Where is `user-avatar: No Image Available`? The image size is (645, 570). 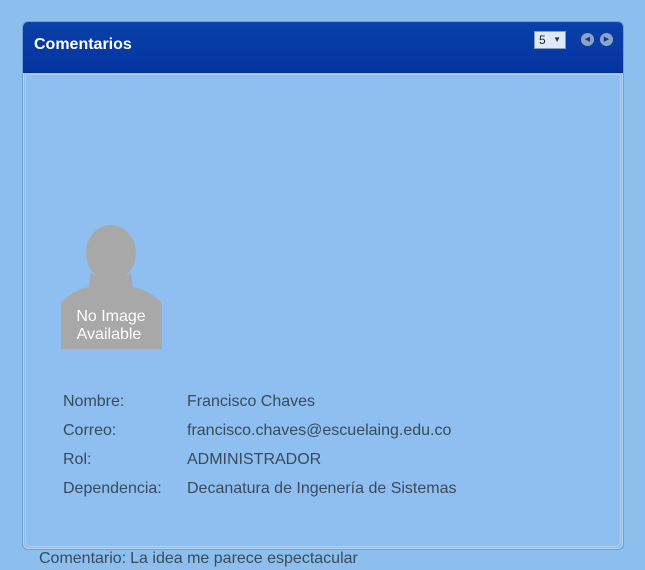 user-avatar: No Image Available is located at coordinates (111, 287).